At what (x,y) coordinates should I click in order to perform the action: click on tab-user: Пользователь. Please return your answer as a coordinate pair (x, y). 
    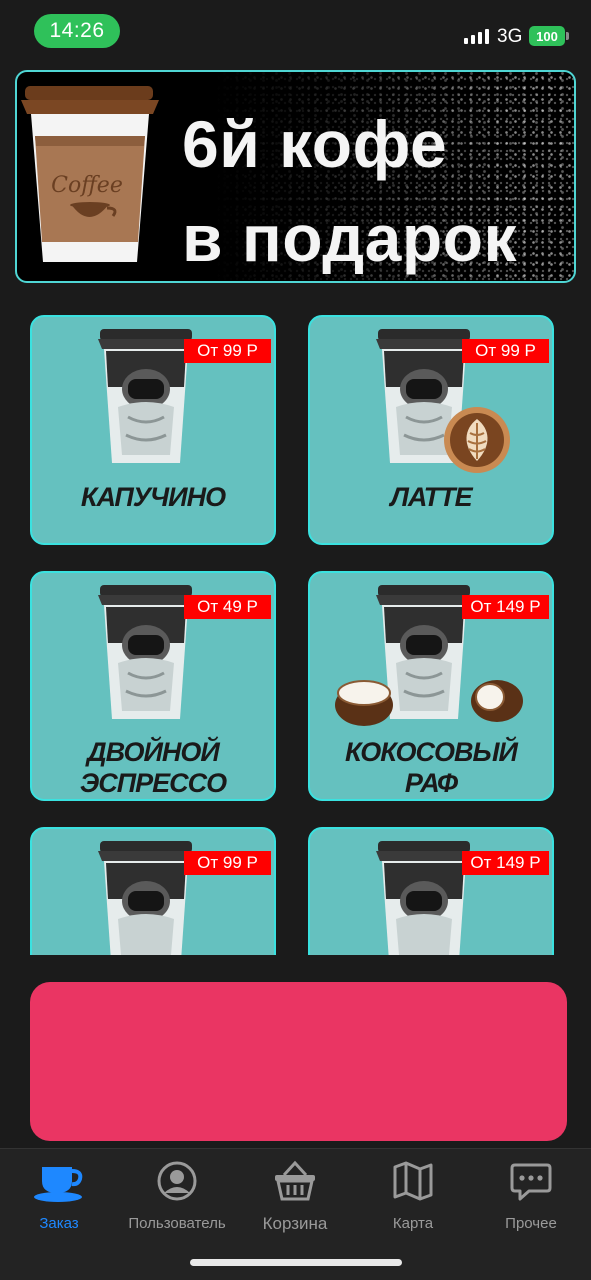
    Looking at the image, I should click on (177, 1195).